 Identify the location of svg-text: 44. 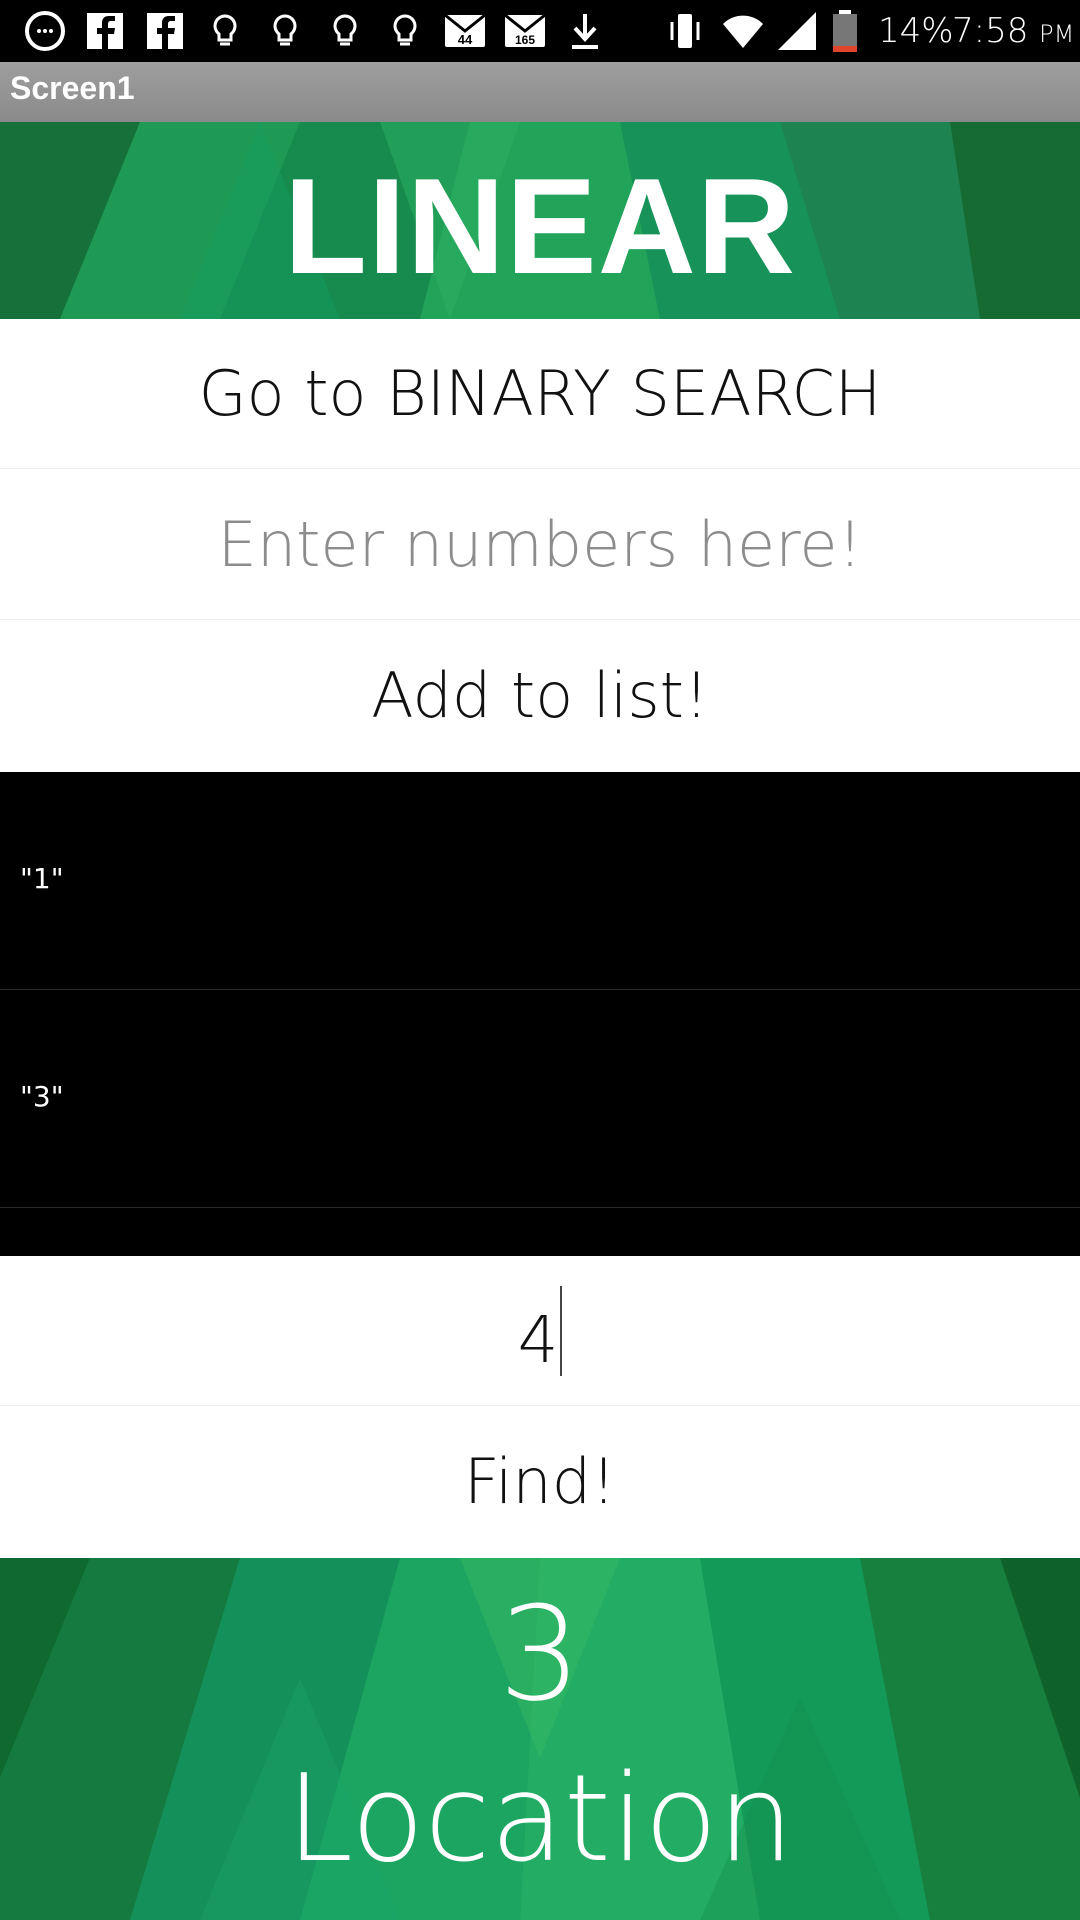
(465, 39).